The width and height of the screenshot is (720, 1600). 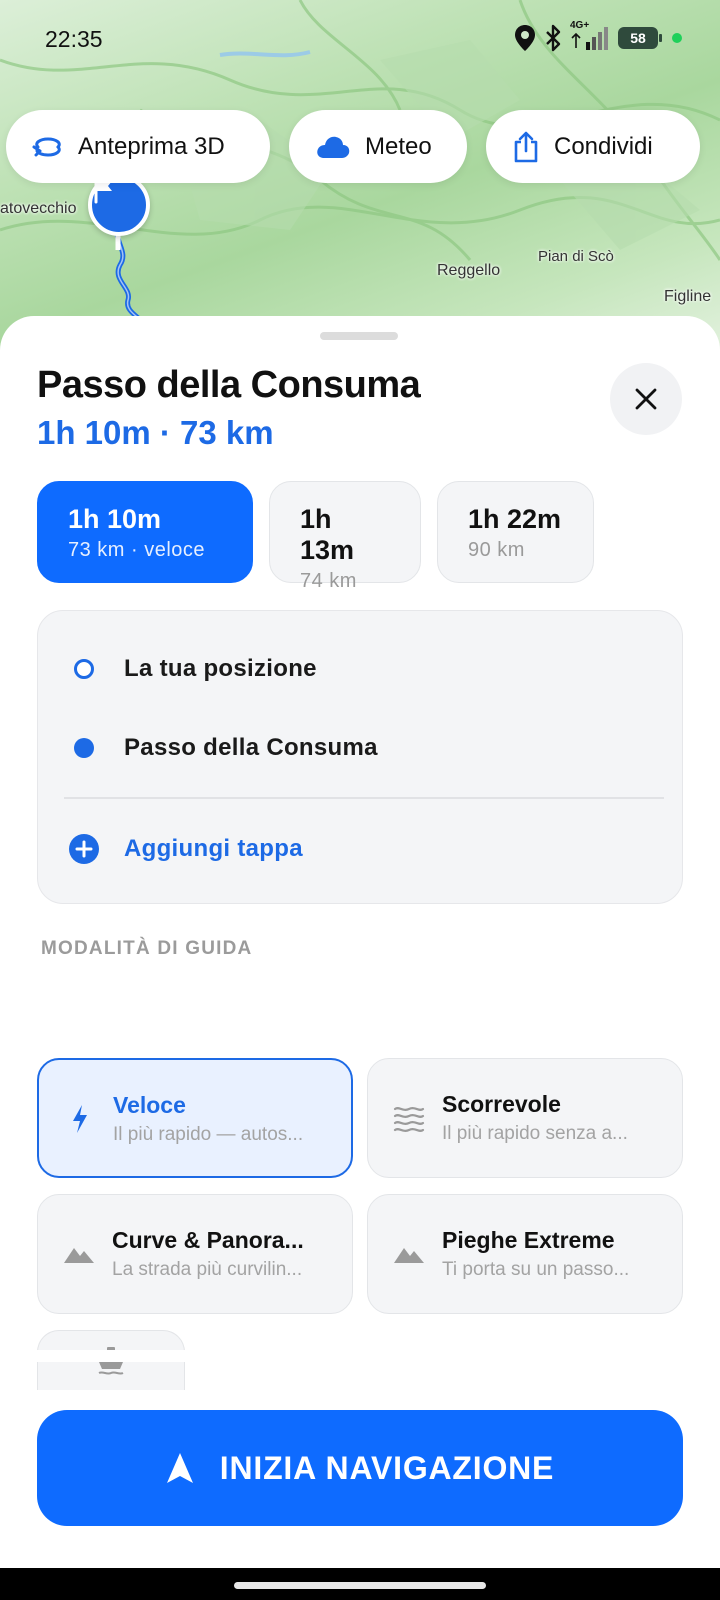 What do you see at coordinates (469, 270) in the screenshot?
I see `map-label-reggello: Reggello` at bounding box center [469, 270].